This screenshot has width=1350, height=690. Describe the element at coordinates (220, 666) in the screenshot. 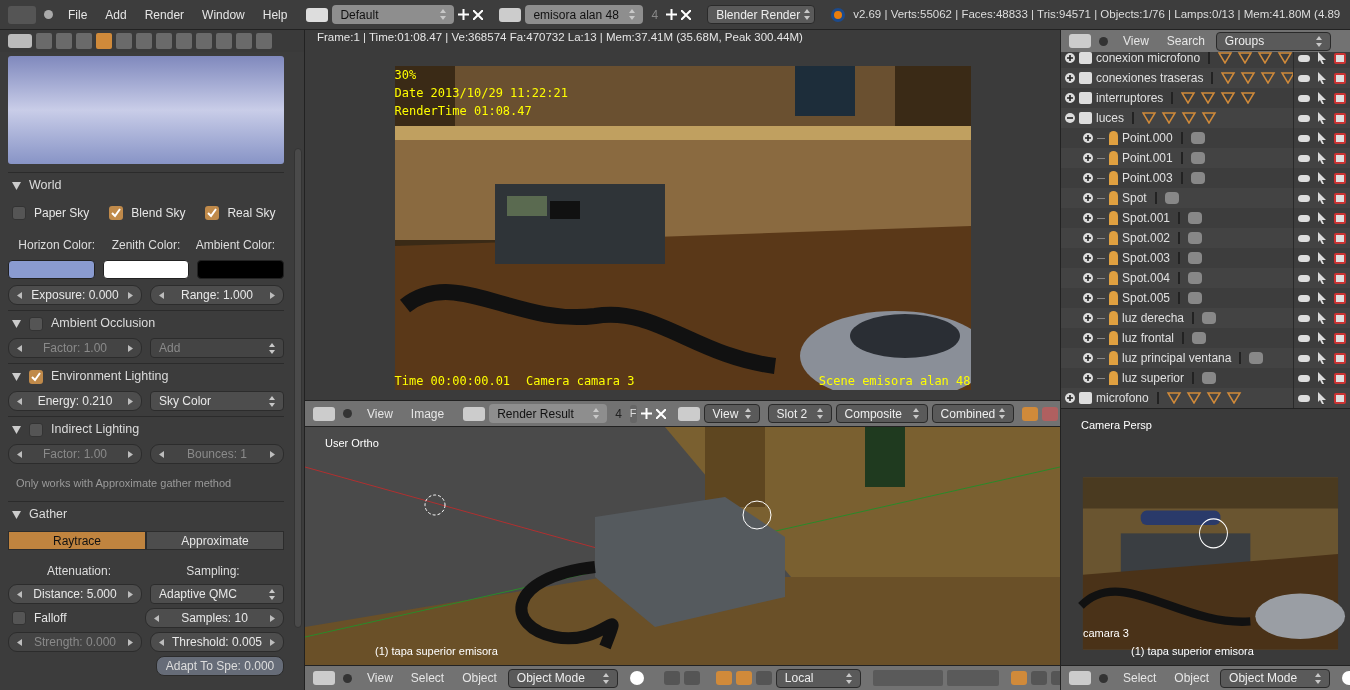

I see `slider-field: Adapt To Spe: 0.000` at that location.